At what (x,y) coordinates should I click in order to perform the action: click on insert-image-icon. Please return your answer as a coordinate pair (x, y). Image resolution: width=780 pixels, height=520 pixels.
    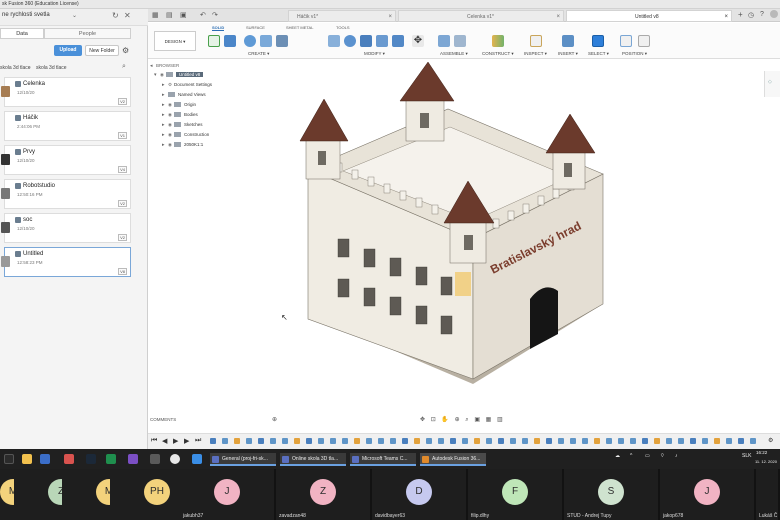
    Looking at the image, I should click on (568, 41).